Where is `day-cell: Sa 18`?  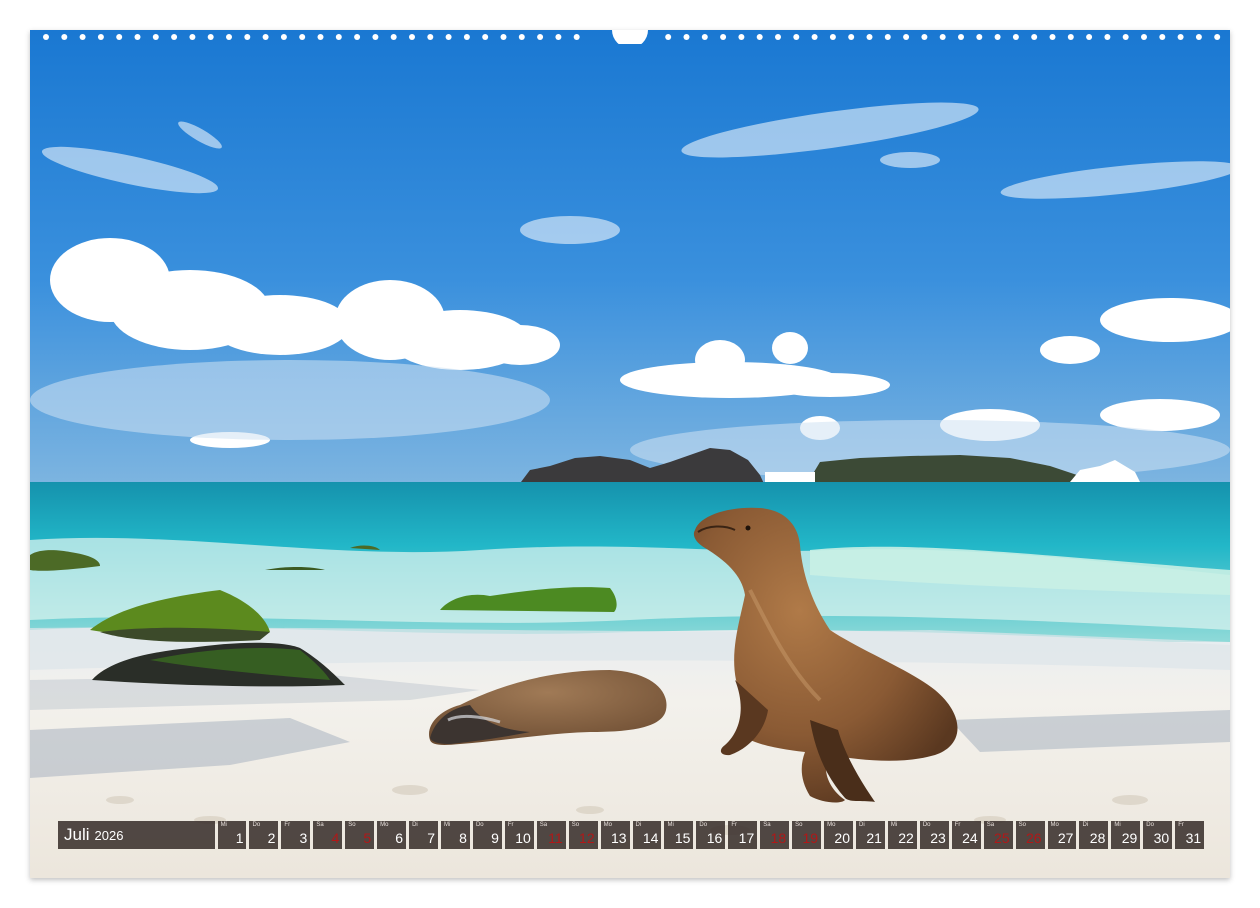
day-cell: Sa 18 is located at coordinates (775, 835).